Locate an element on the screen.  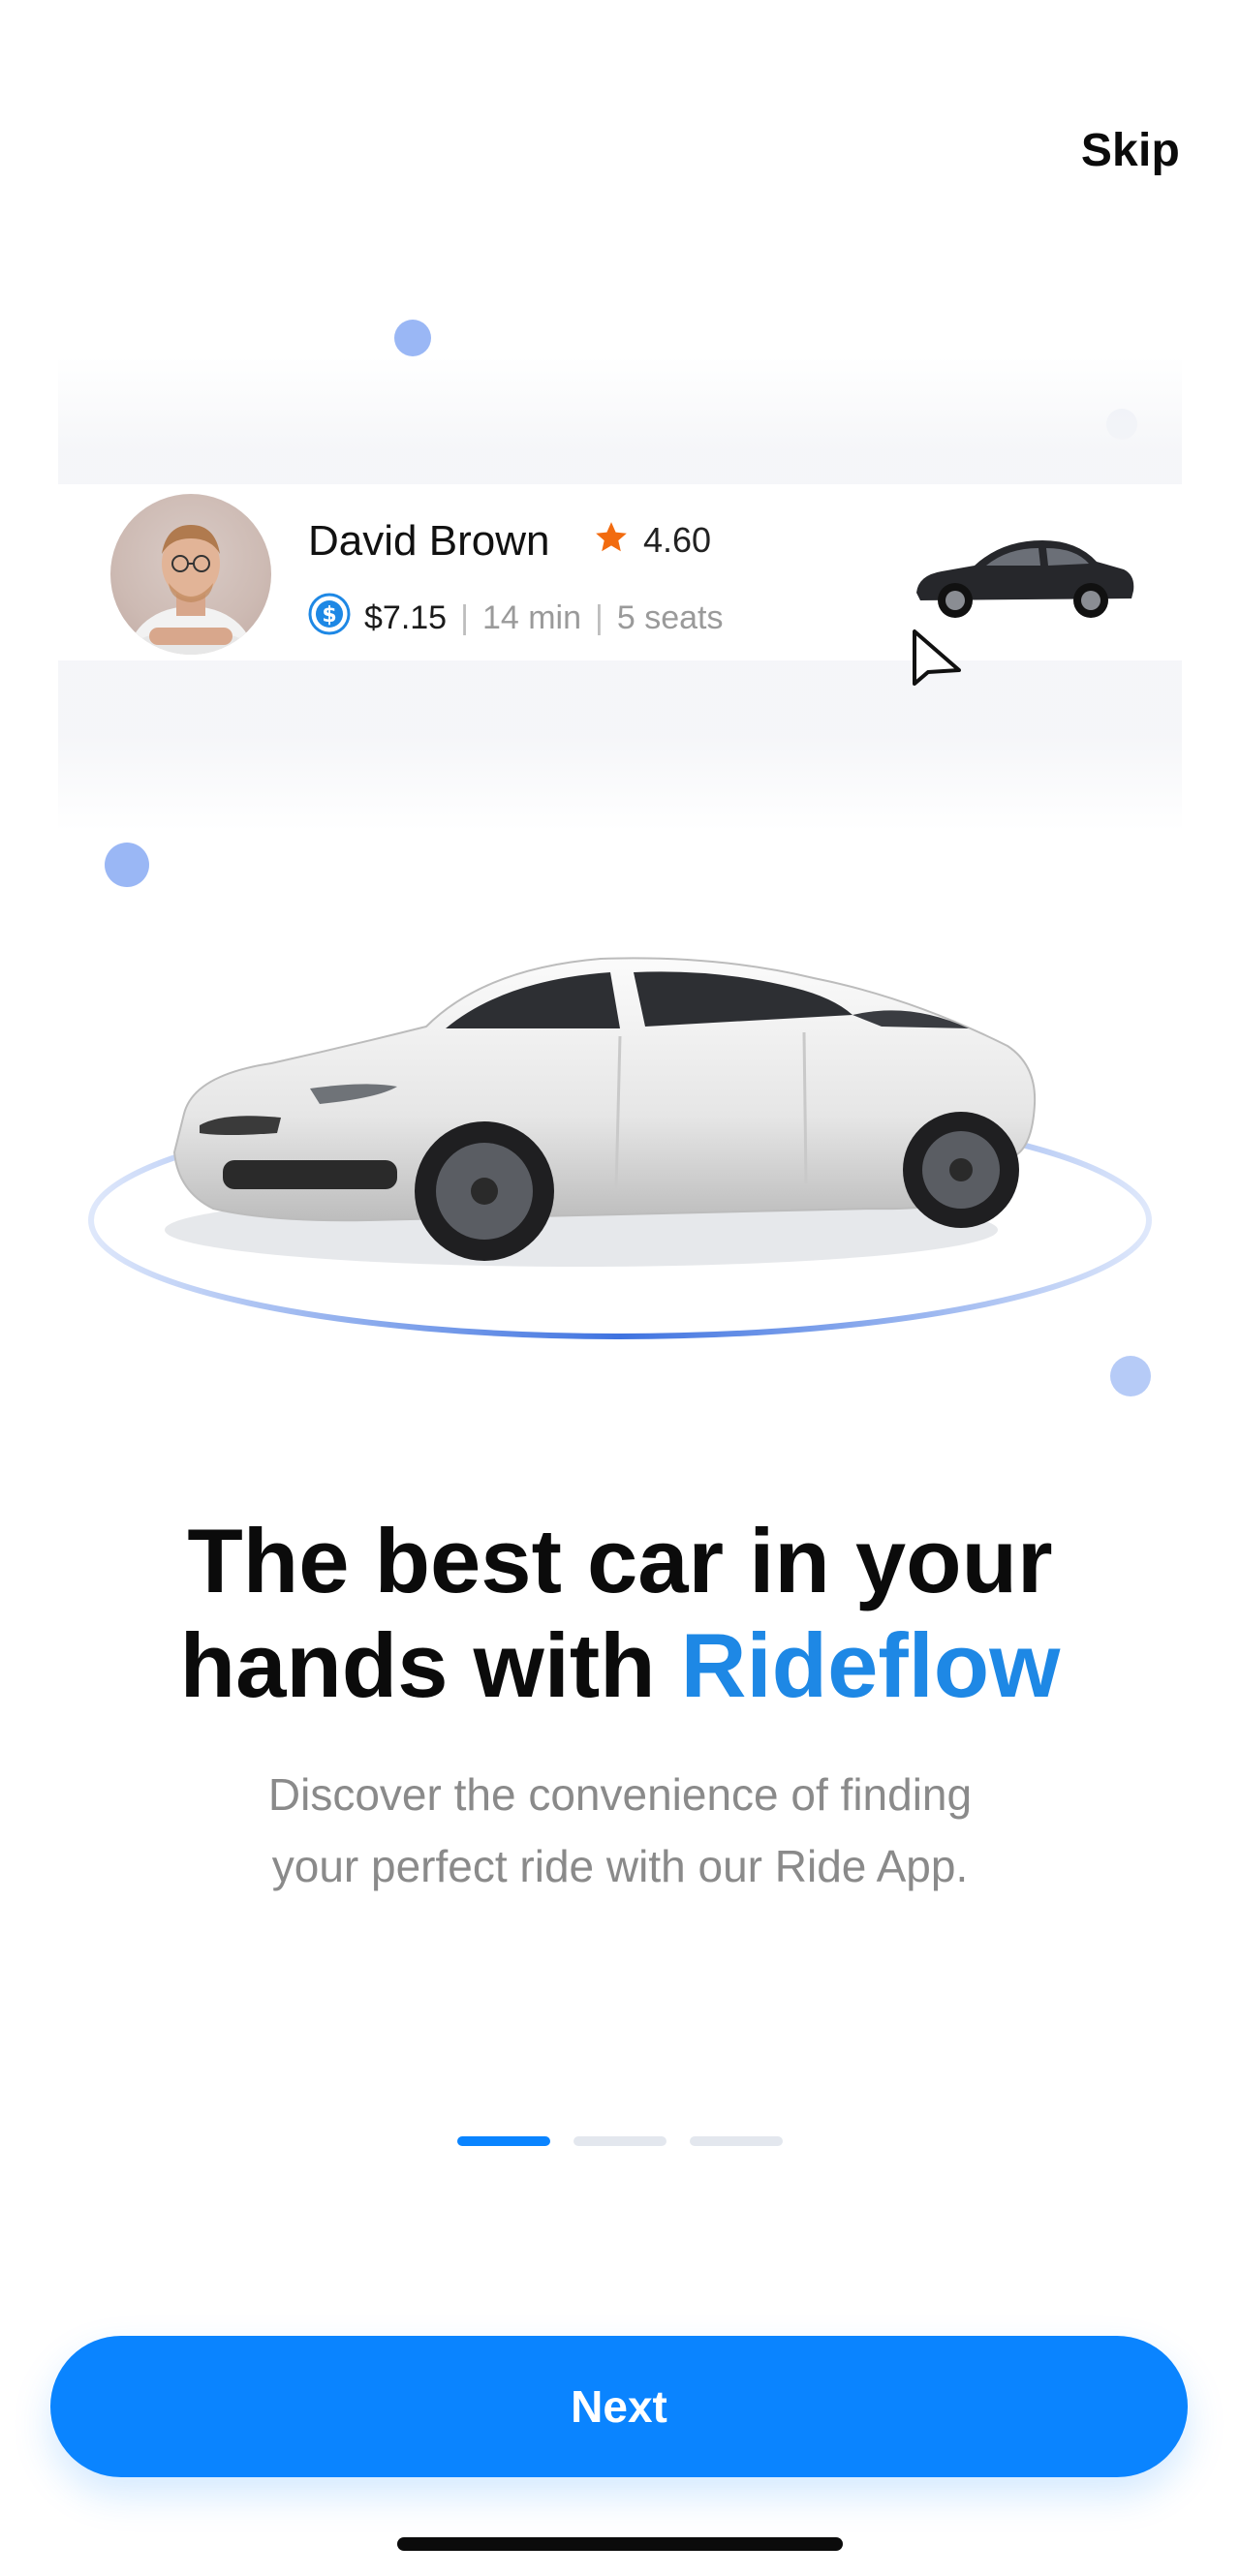
ride-seats: 5 seats is located at coordinates (670, 617).